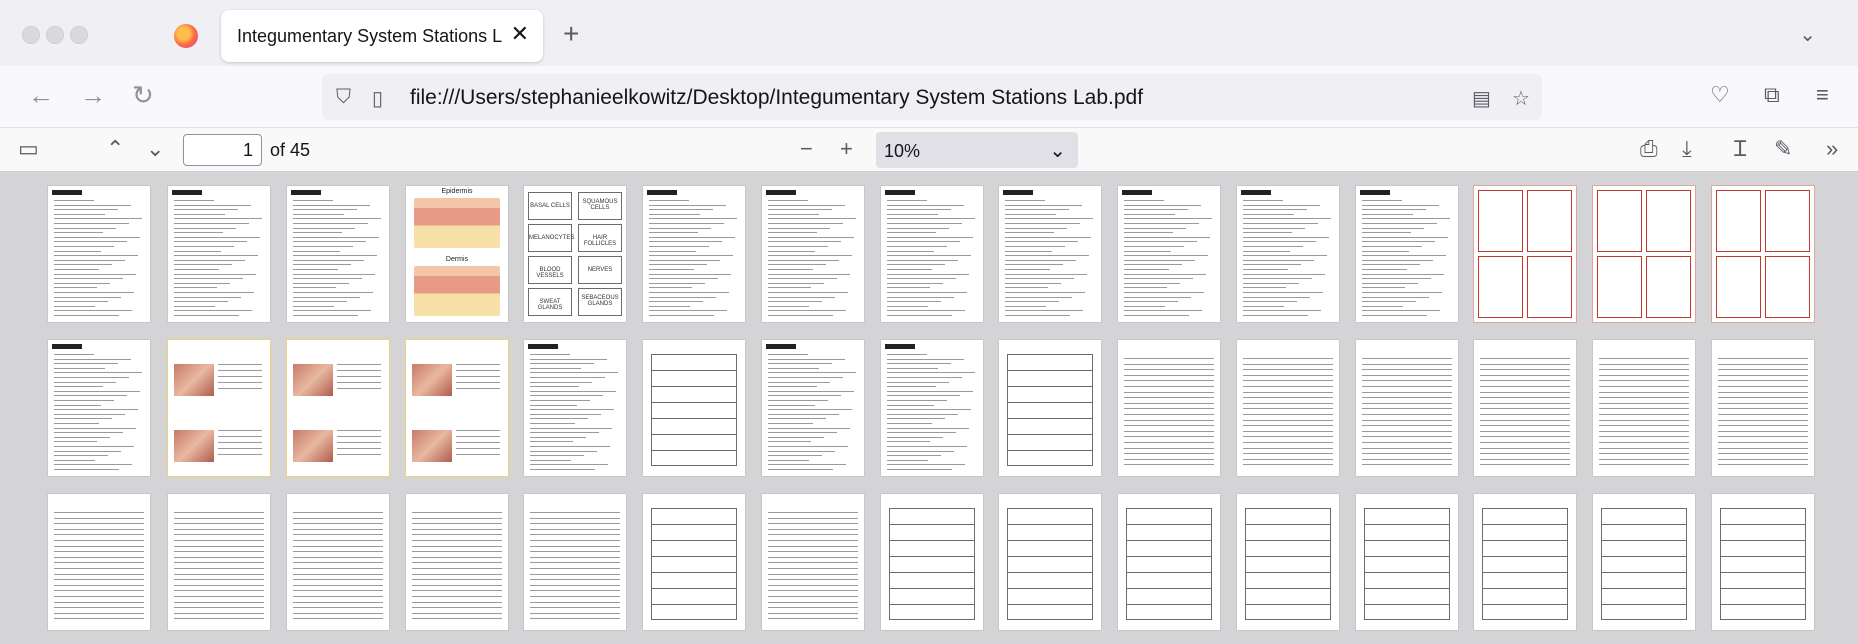 The height and width of the screenshot is (644, 1858). I want to click on new-tab-icon: +, so click(571, 34).